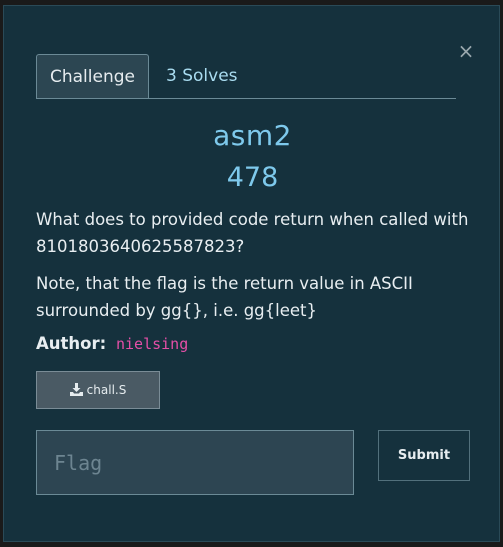 The width and height of the screenshot is (503, 547). What do you see at coordinates (252, 135) in the screenshot?
I see `challenge-name: asm2` at bounding box center [252, 135].